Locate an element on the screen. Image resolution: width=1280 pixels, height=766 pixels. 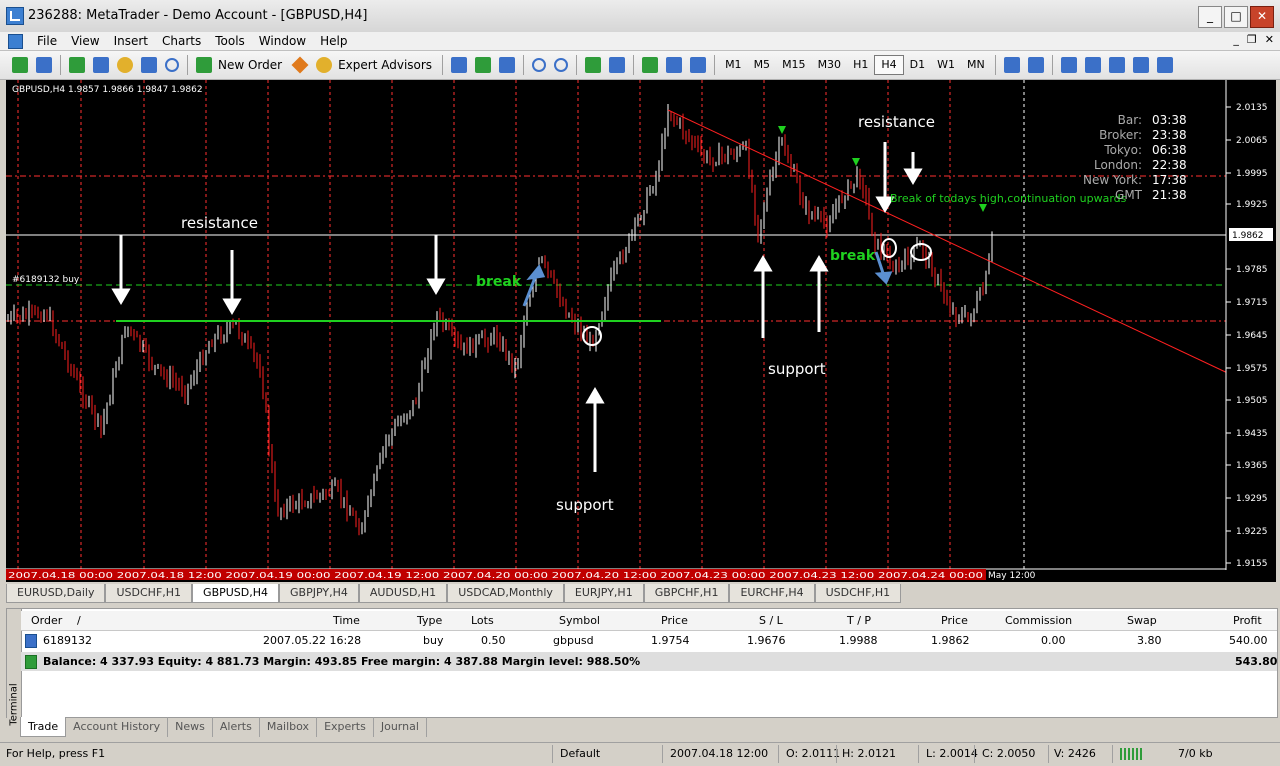
col-symbol: Symbol is located at coordinates (579, 620).